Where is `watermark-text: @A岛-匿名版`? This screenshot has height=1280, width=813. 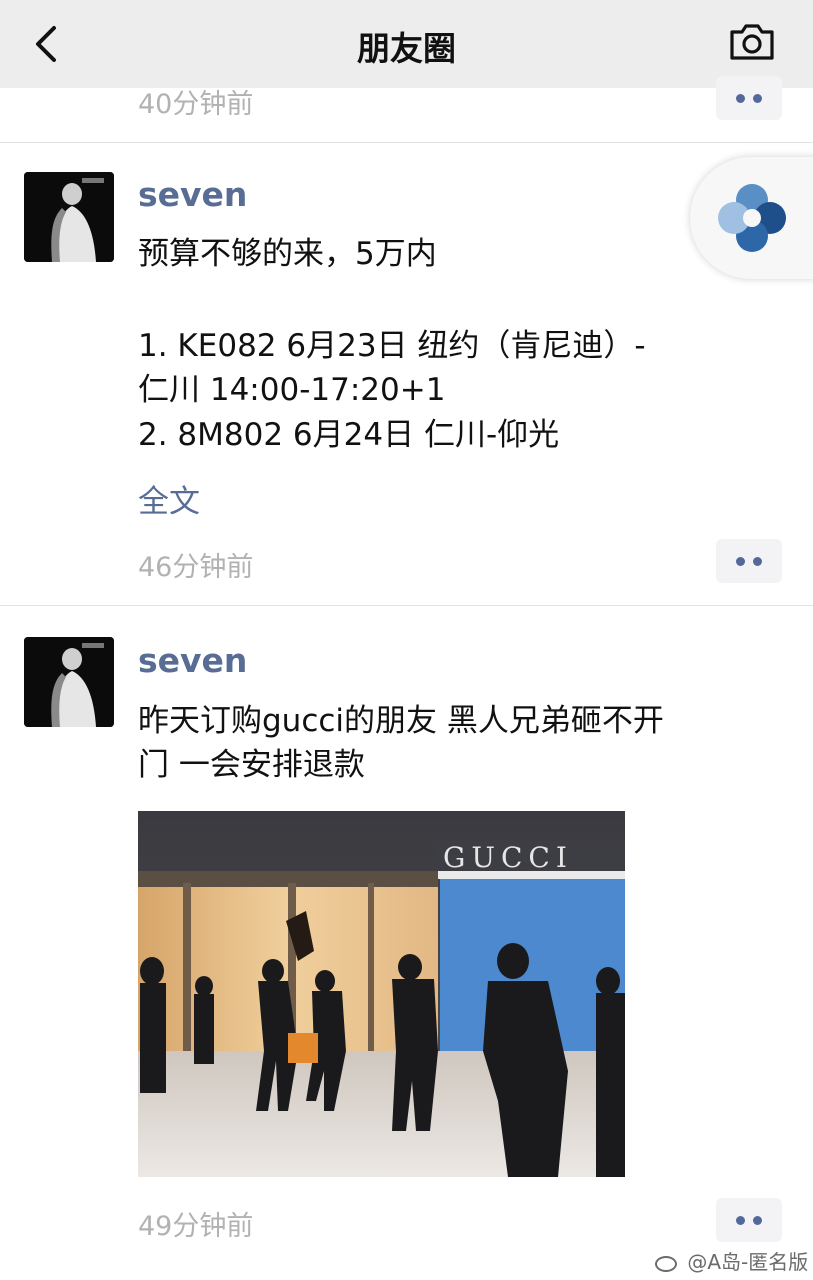 watermark-text: @A岛-匿名版 is located at coordinates (748, 1262).